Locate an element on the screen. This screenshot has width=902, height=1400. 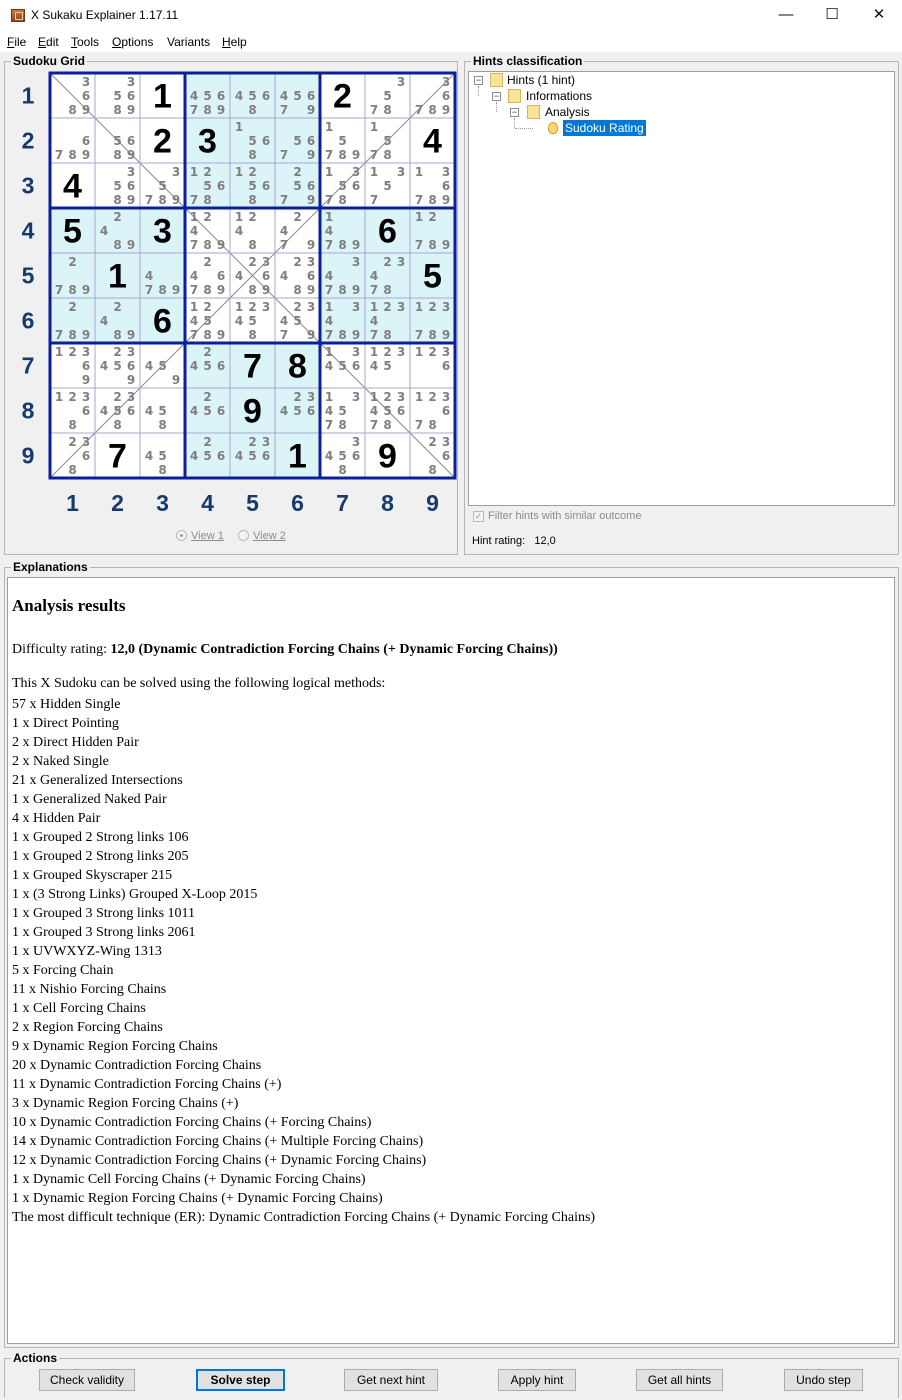
tree-expander-analysis: − is located at coordinates (514, 112).